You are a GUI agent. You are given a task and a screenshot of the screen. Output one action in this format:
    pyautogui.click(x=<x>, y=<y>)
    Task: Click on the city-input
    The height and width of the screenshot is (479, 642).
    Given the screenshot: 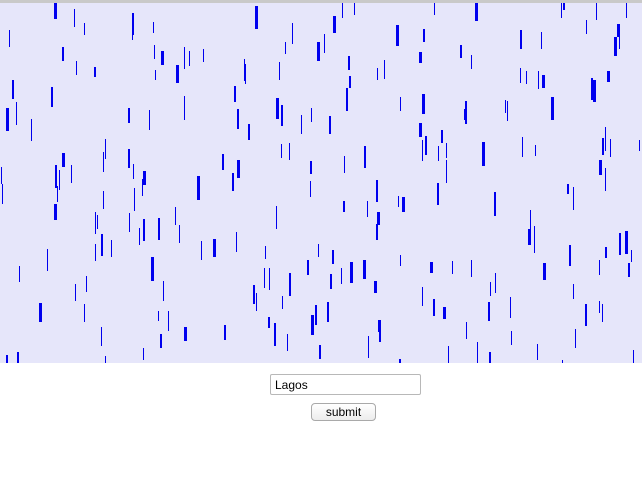 What is the action you would take?
    pyautogui.click(x=345, y=384)
    